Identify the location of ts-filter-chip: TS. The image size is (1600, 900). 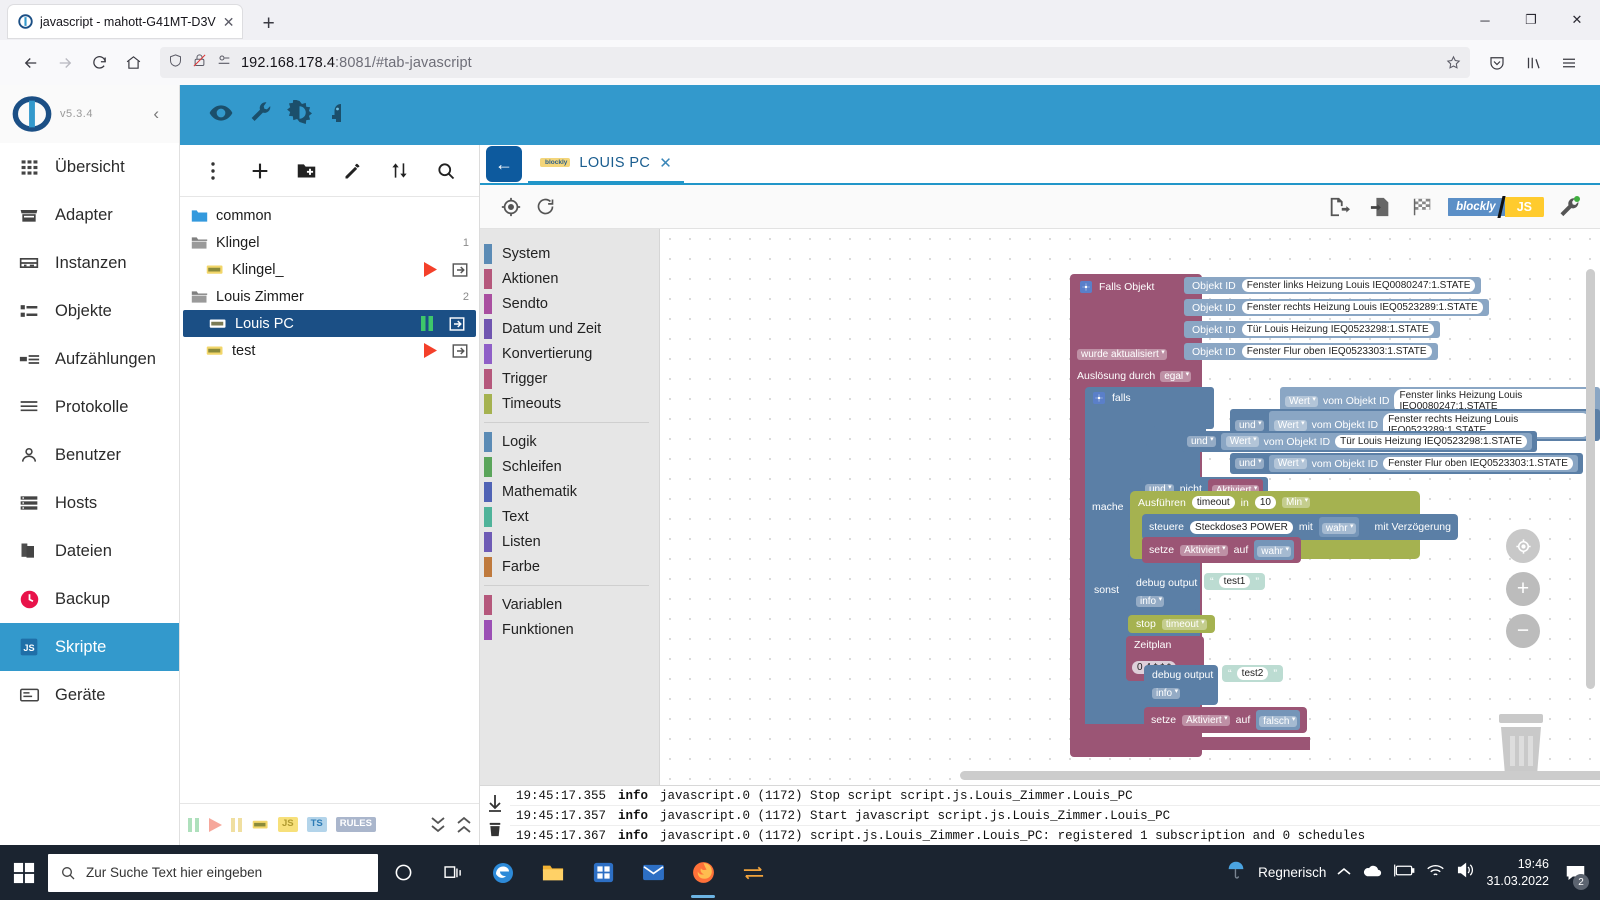
(316, 824).